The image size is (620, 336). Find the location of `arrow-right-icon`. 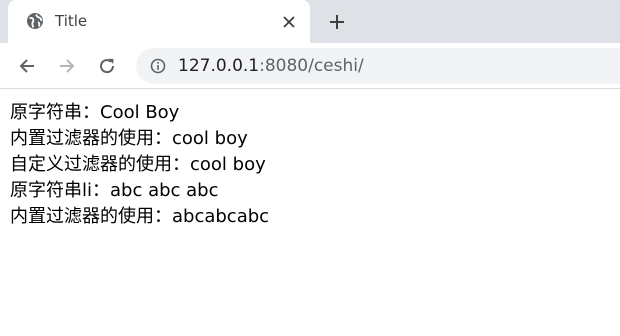

arrow-right-icon is located at coordinates (67, 66).